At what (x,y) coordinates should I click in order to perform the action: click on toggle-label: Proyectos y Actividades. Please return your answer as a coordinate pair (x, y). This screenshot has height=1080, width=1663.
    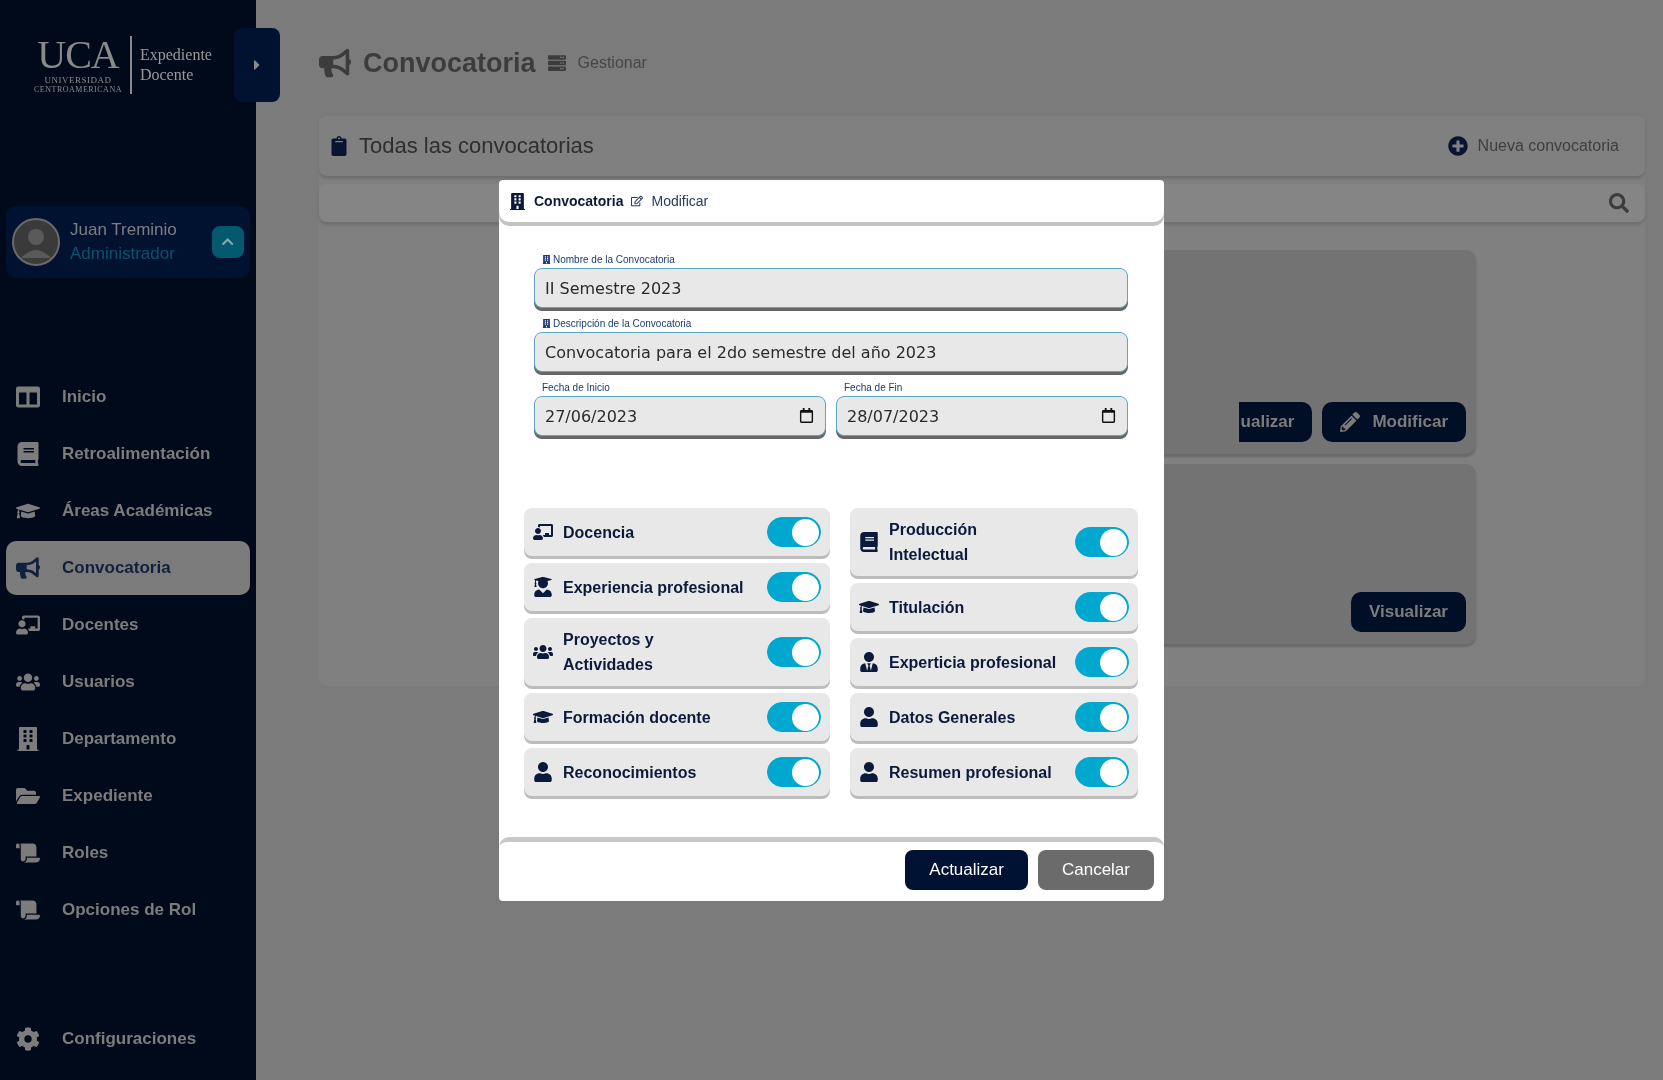
    Looking at the image, I should click on (609, 652).